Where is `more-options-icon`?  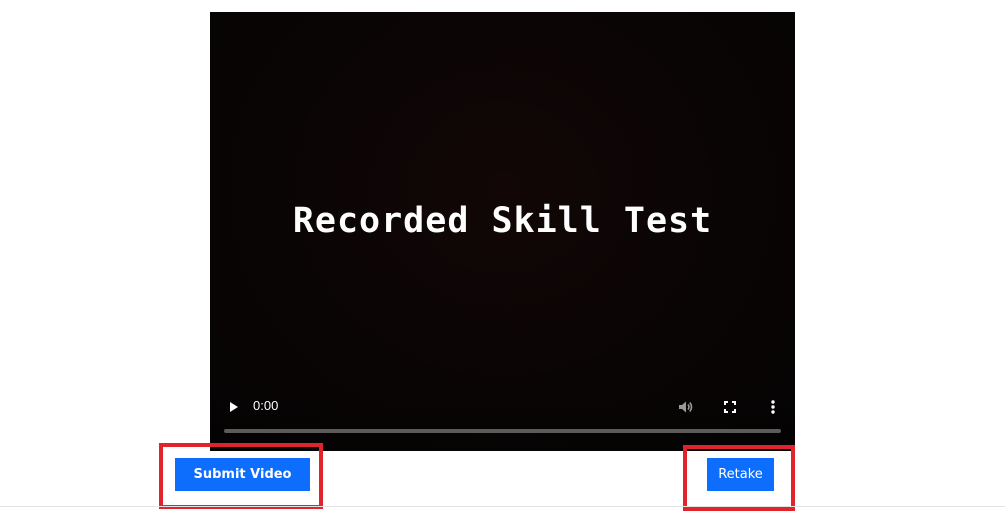 more-options-icon is located at coordinates (773, 407).